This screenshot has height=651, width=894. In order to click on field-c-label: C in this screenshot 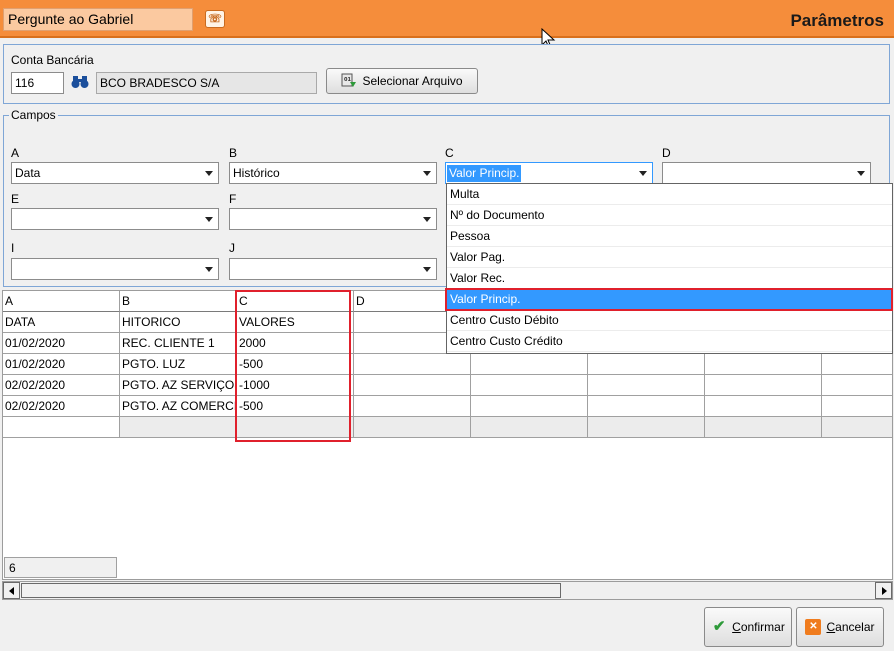, I will do `click(449, 153)`.